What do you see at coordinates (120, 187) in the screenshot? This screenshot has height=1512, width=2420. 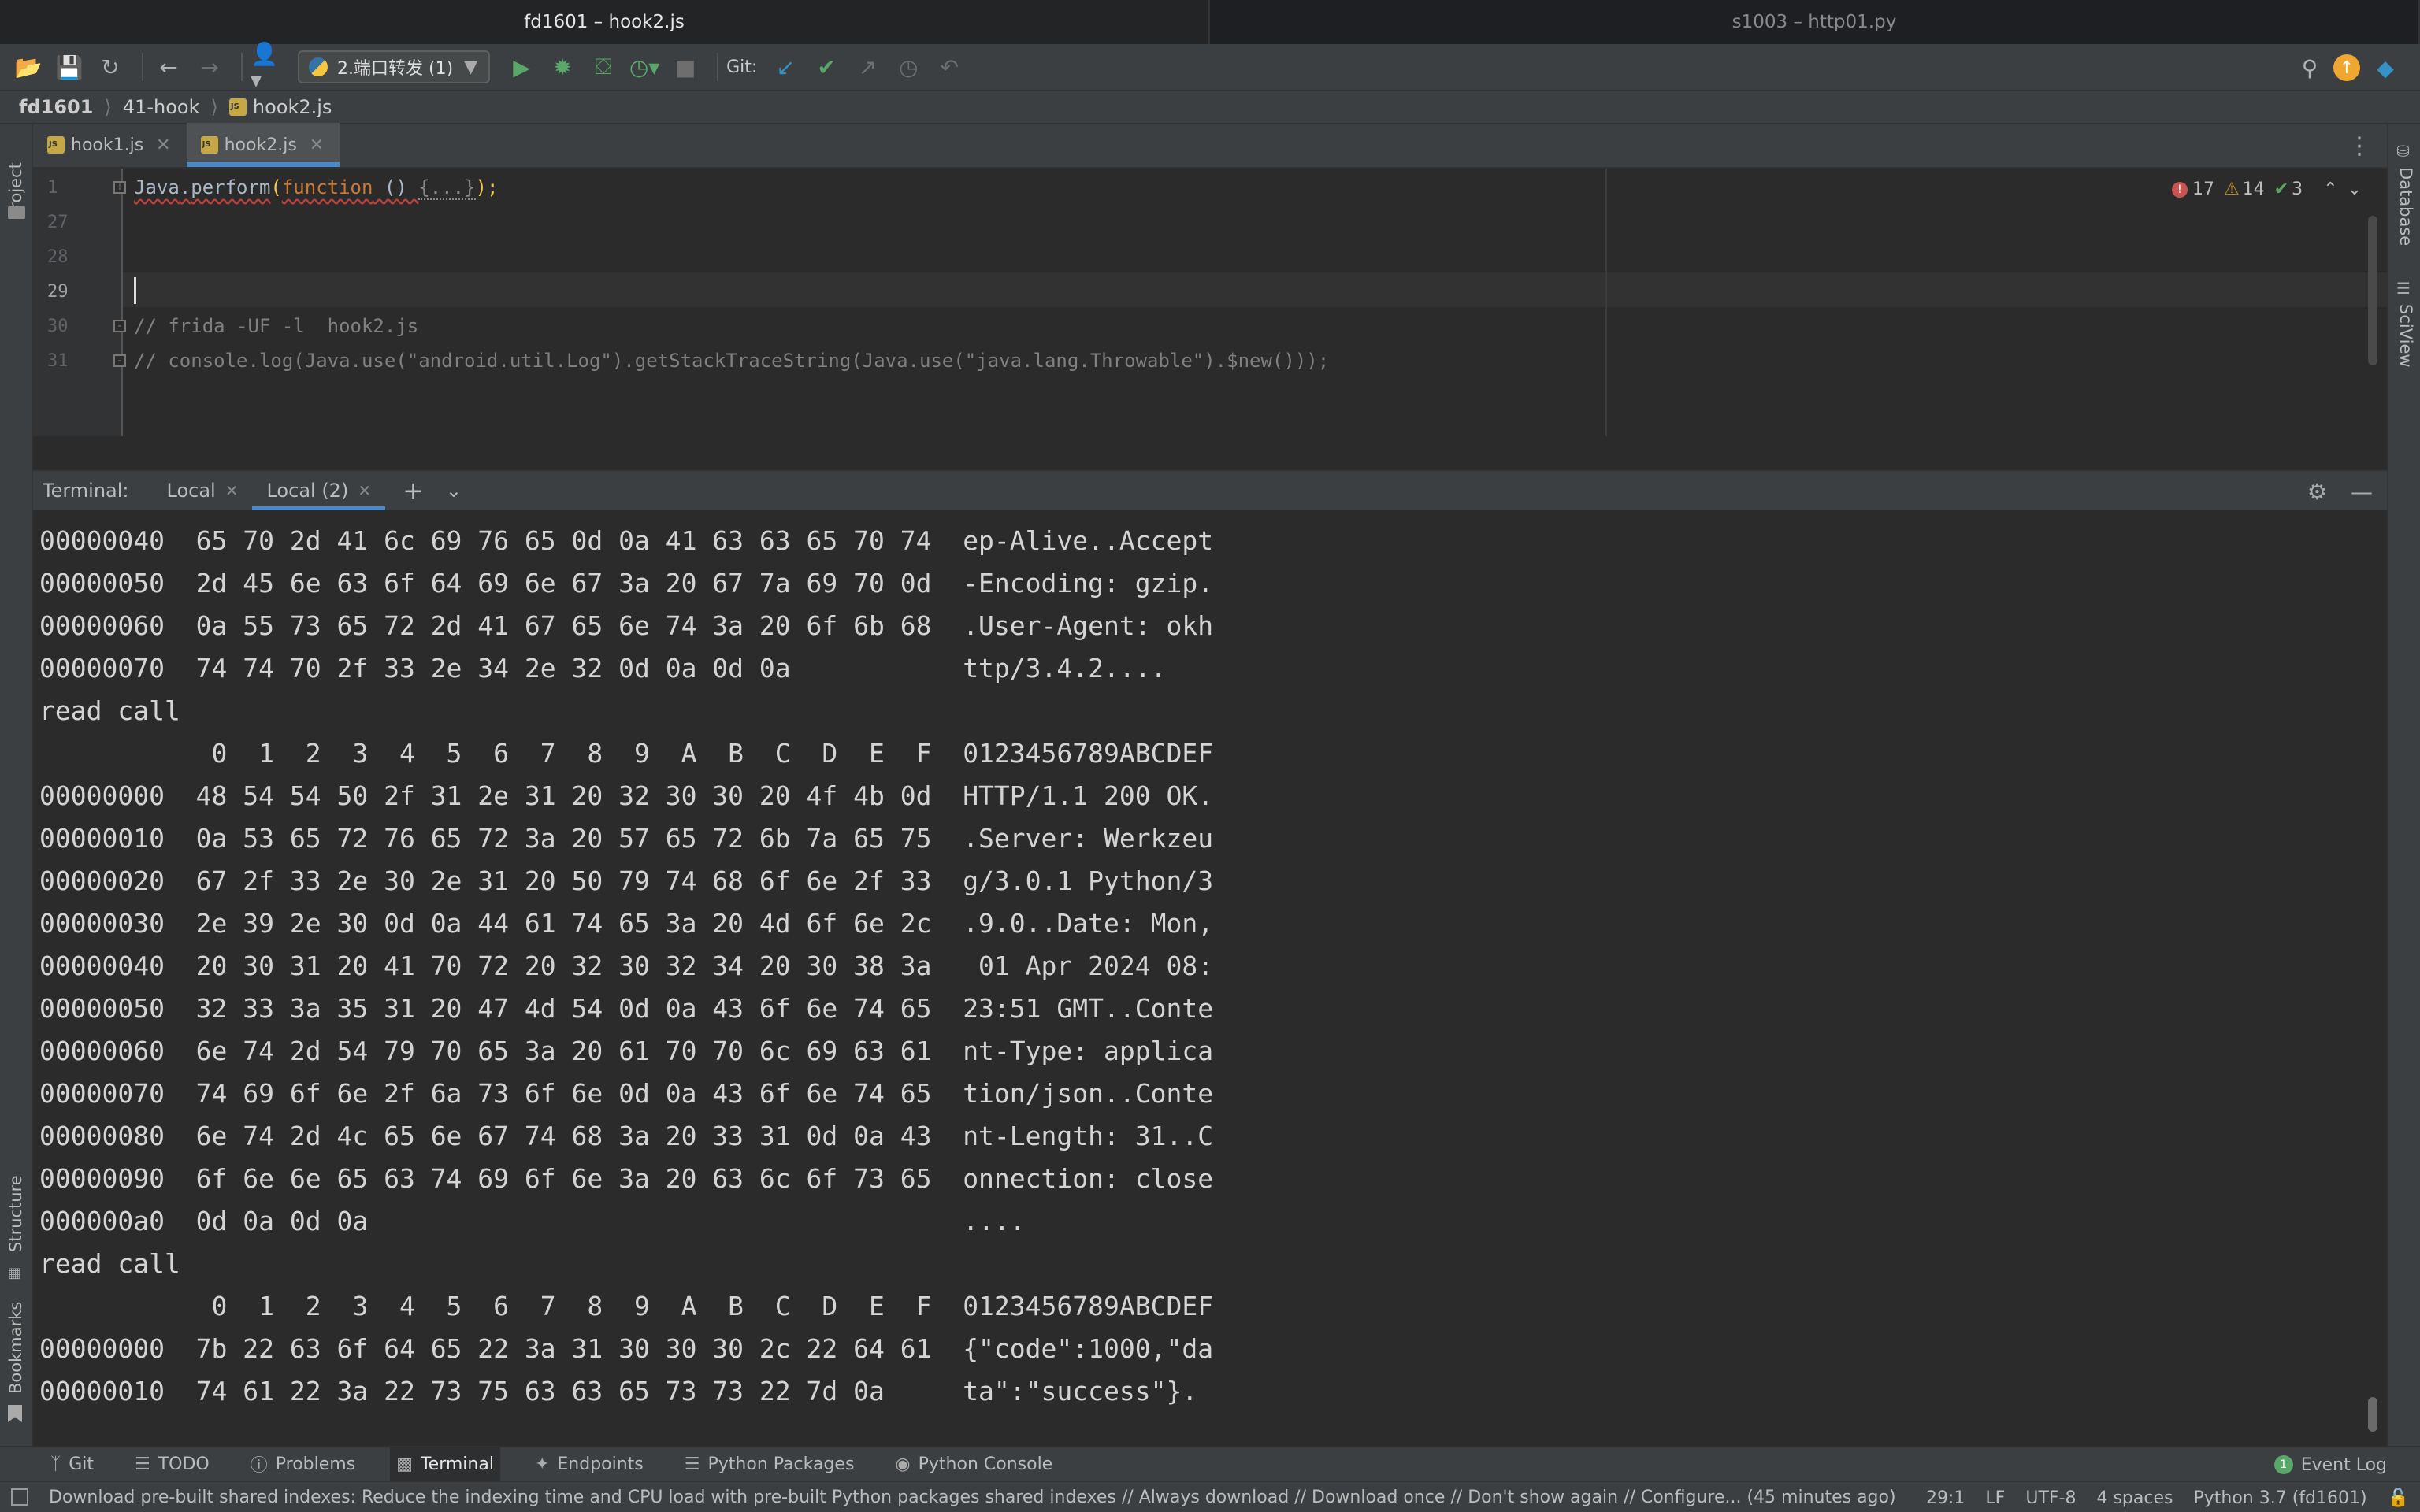 I see `fold-expand-icon: +` at bounding box center [120, 187].